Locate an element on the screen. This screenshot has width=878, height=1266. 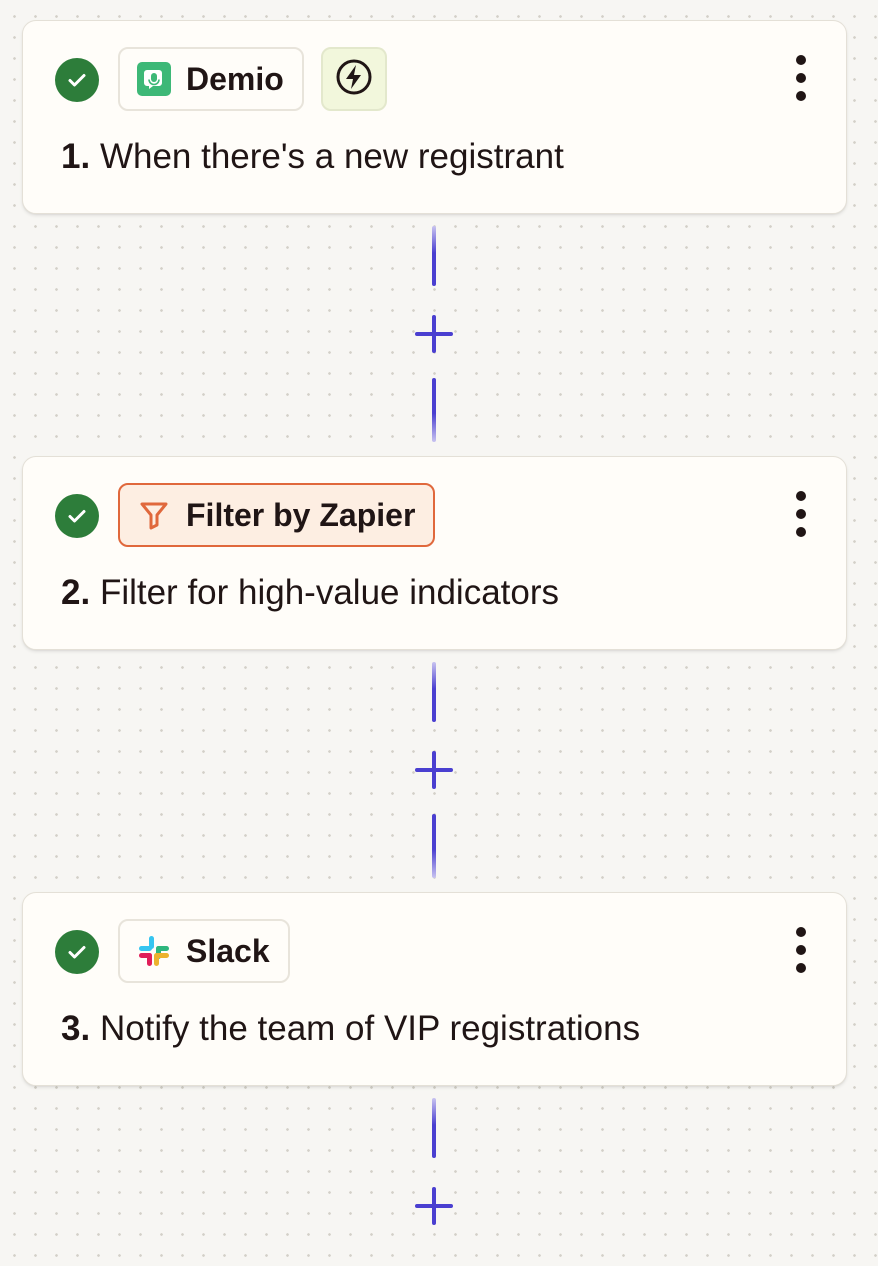
step-title-text: Notify the team of VIP registrations is located at coordinates (370, 1028).